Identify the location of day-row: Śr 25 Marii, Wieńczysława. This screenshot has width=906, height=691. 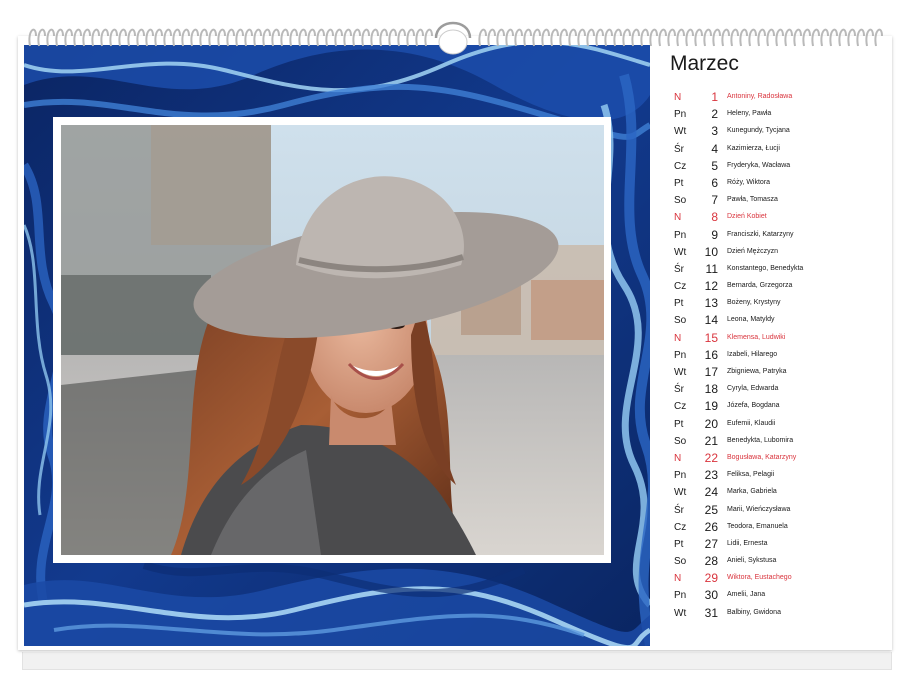
(777, 511).